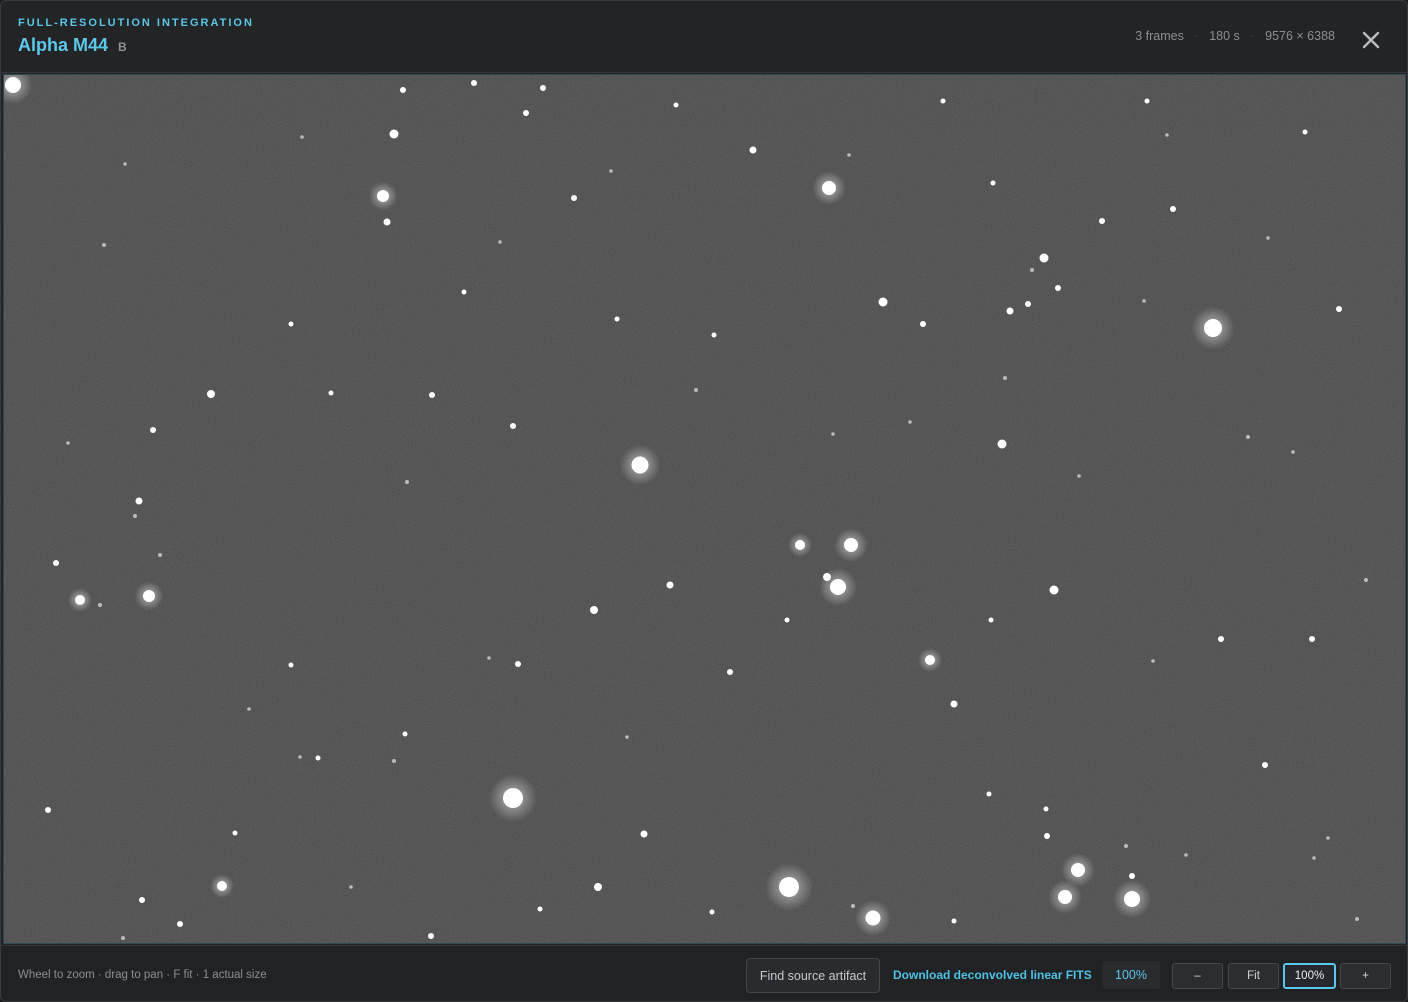 The width and height of the screenshot is (1408, 1002). I want to click on find-source-artifact-button: Find source artifact, so click(813, 975).